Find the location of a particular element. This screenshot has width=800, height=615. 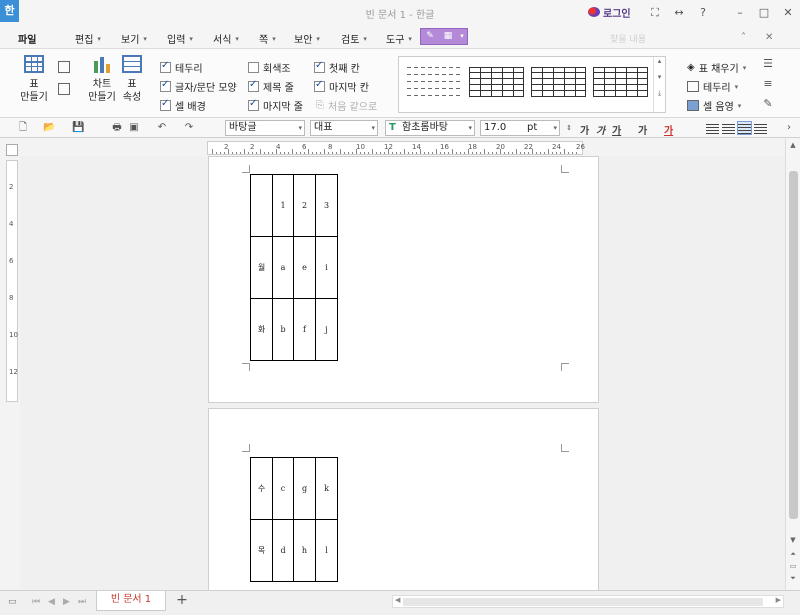

next-page-icon: ⏷ is located at coordinates (793, 578).